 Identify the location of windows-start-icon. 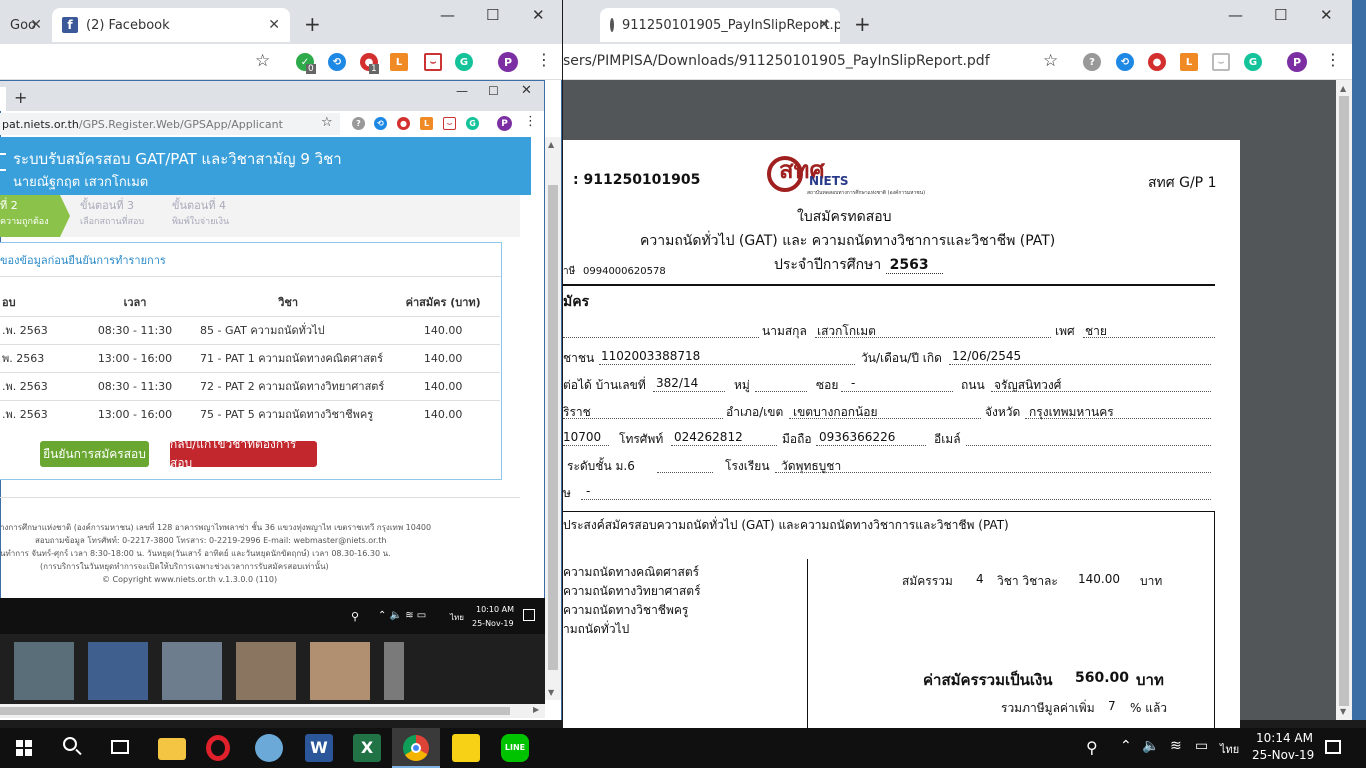
(24, 748).